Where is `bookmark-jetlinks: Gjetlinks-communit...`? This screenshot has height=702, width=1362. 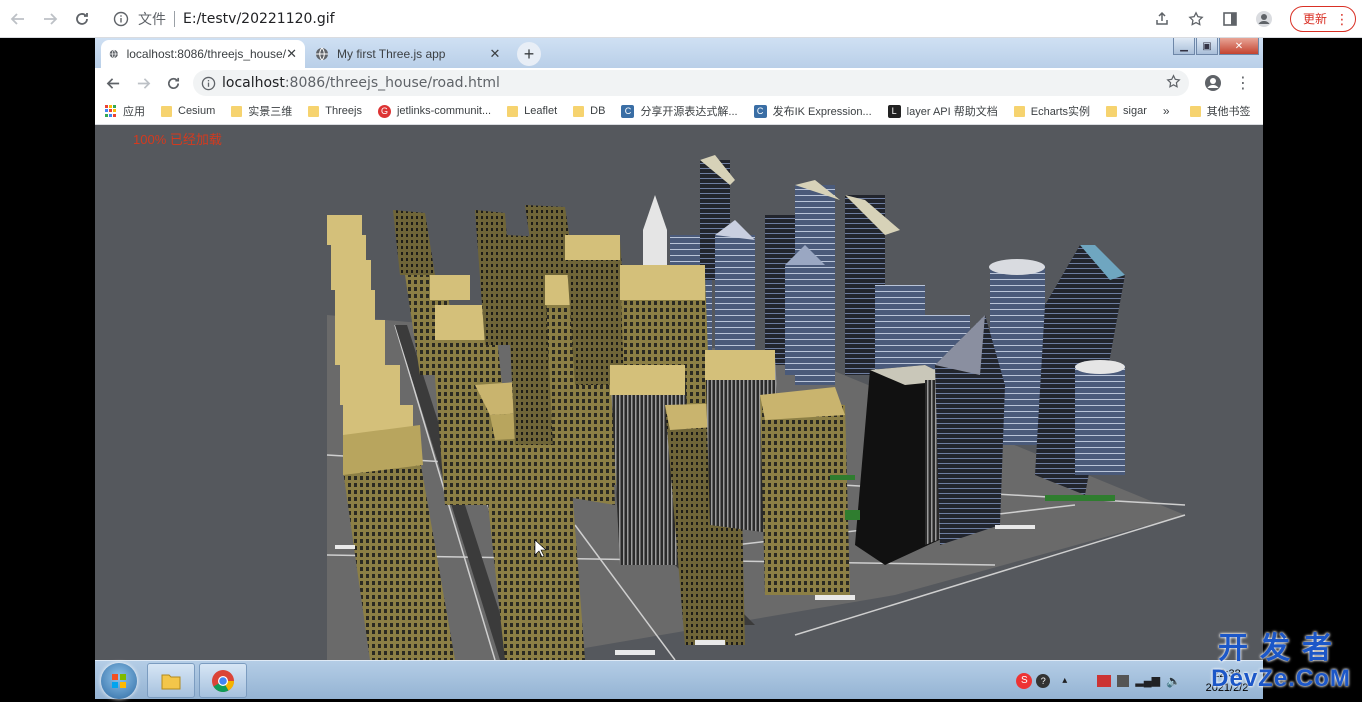
bookmark-jetlinks: Gjetlinks-communit... is located at coordinates (434, 111).